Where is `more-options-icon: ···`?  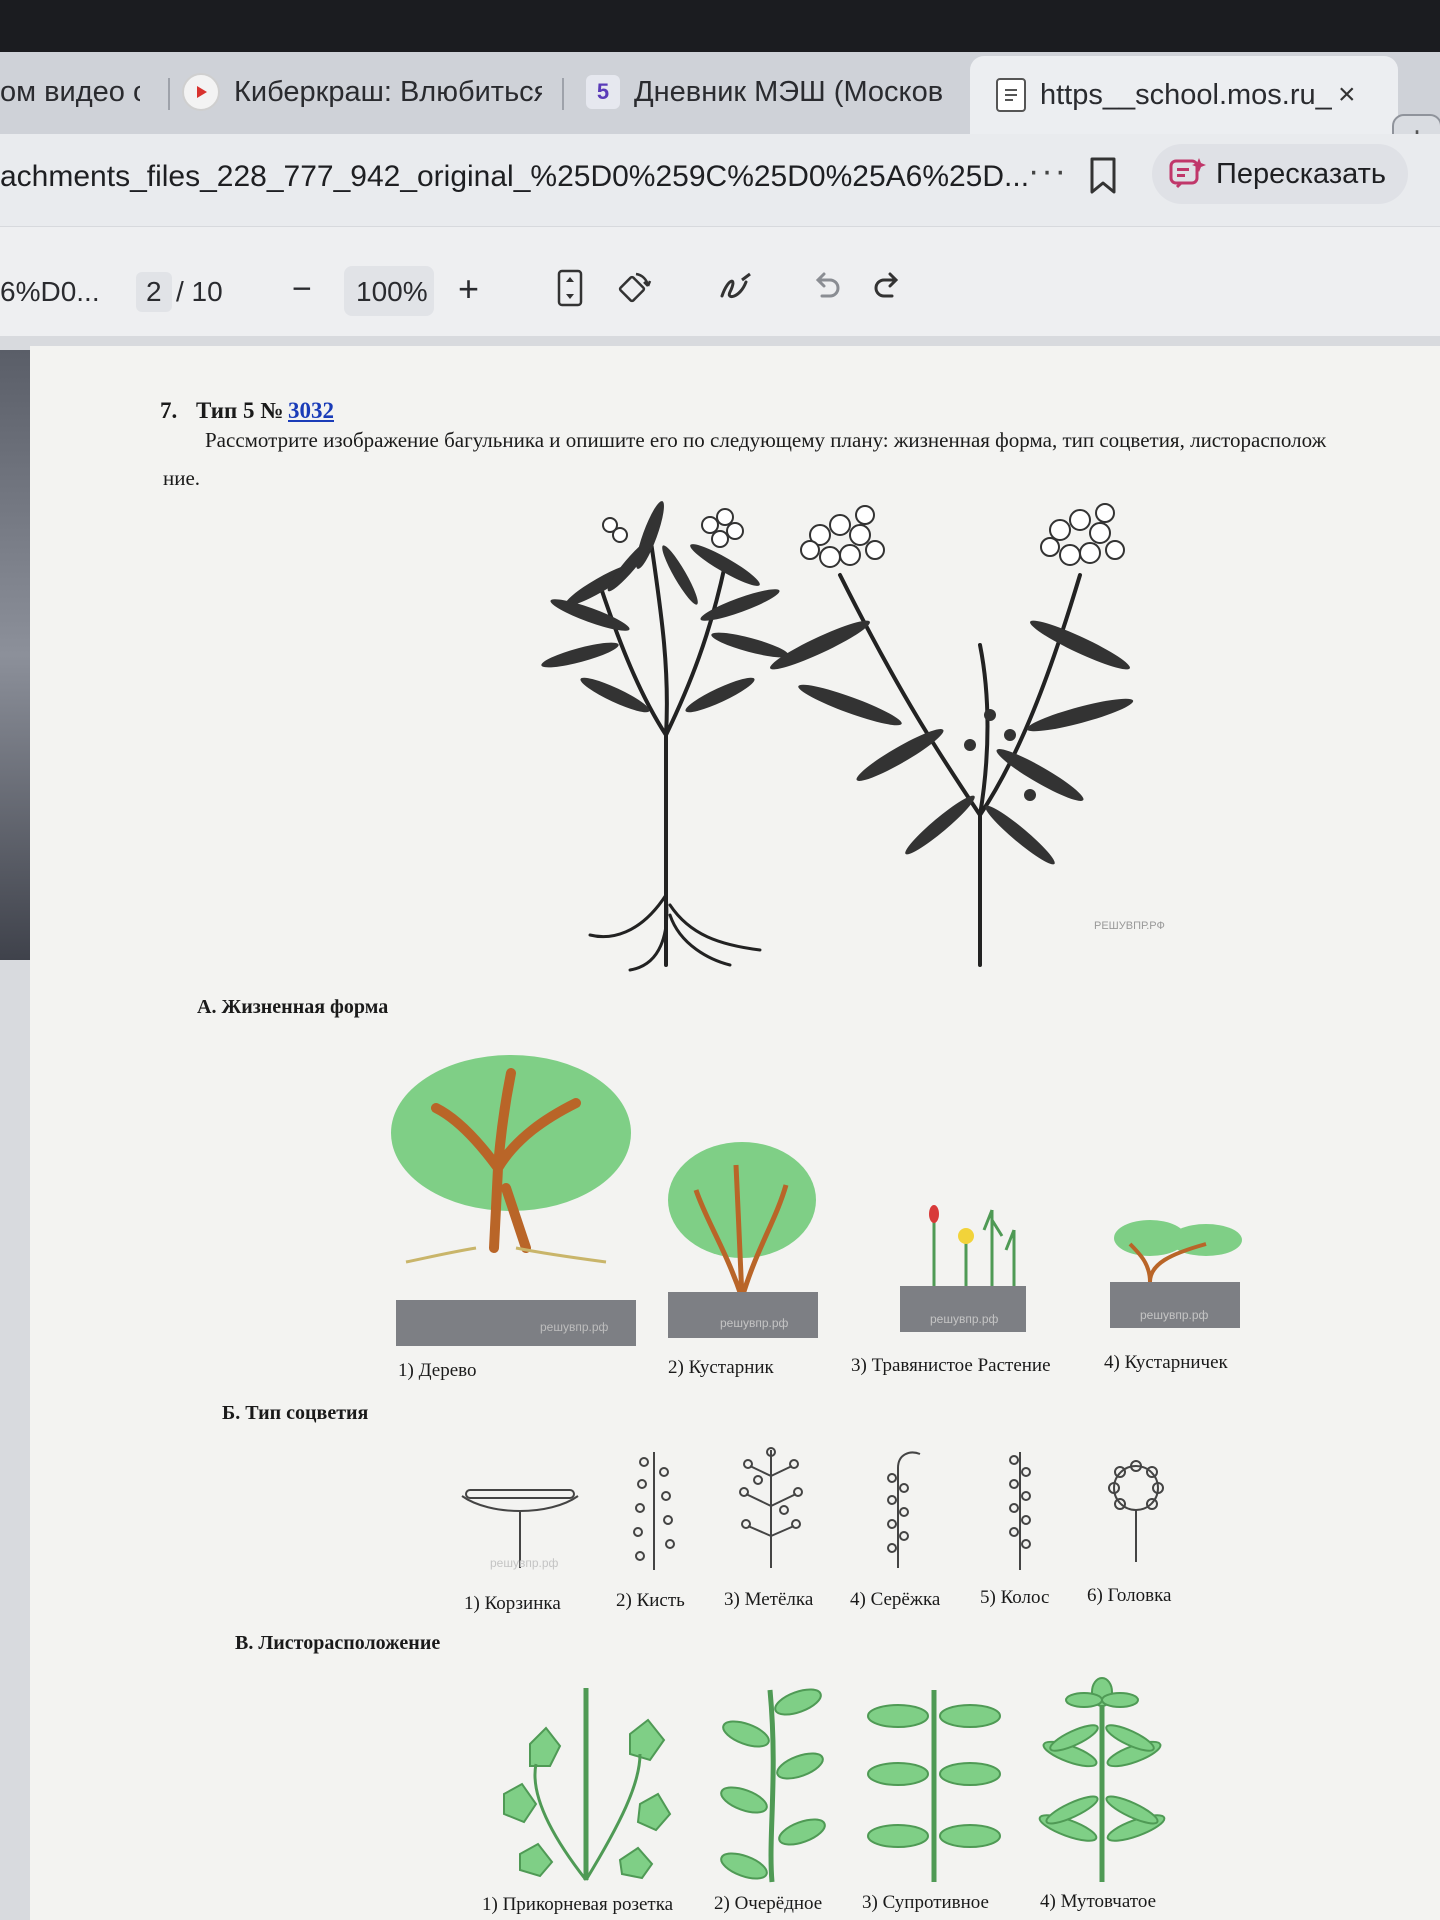 more-options-icon: ··· is located at coordinates (1048, 171).